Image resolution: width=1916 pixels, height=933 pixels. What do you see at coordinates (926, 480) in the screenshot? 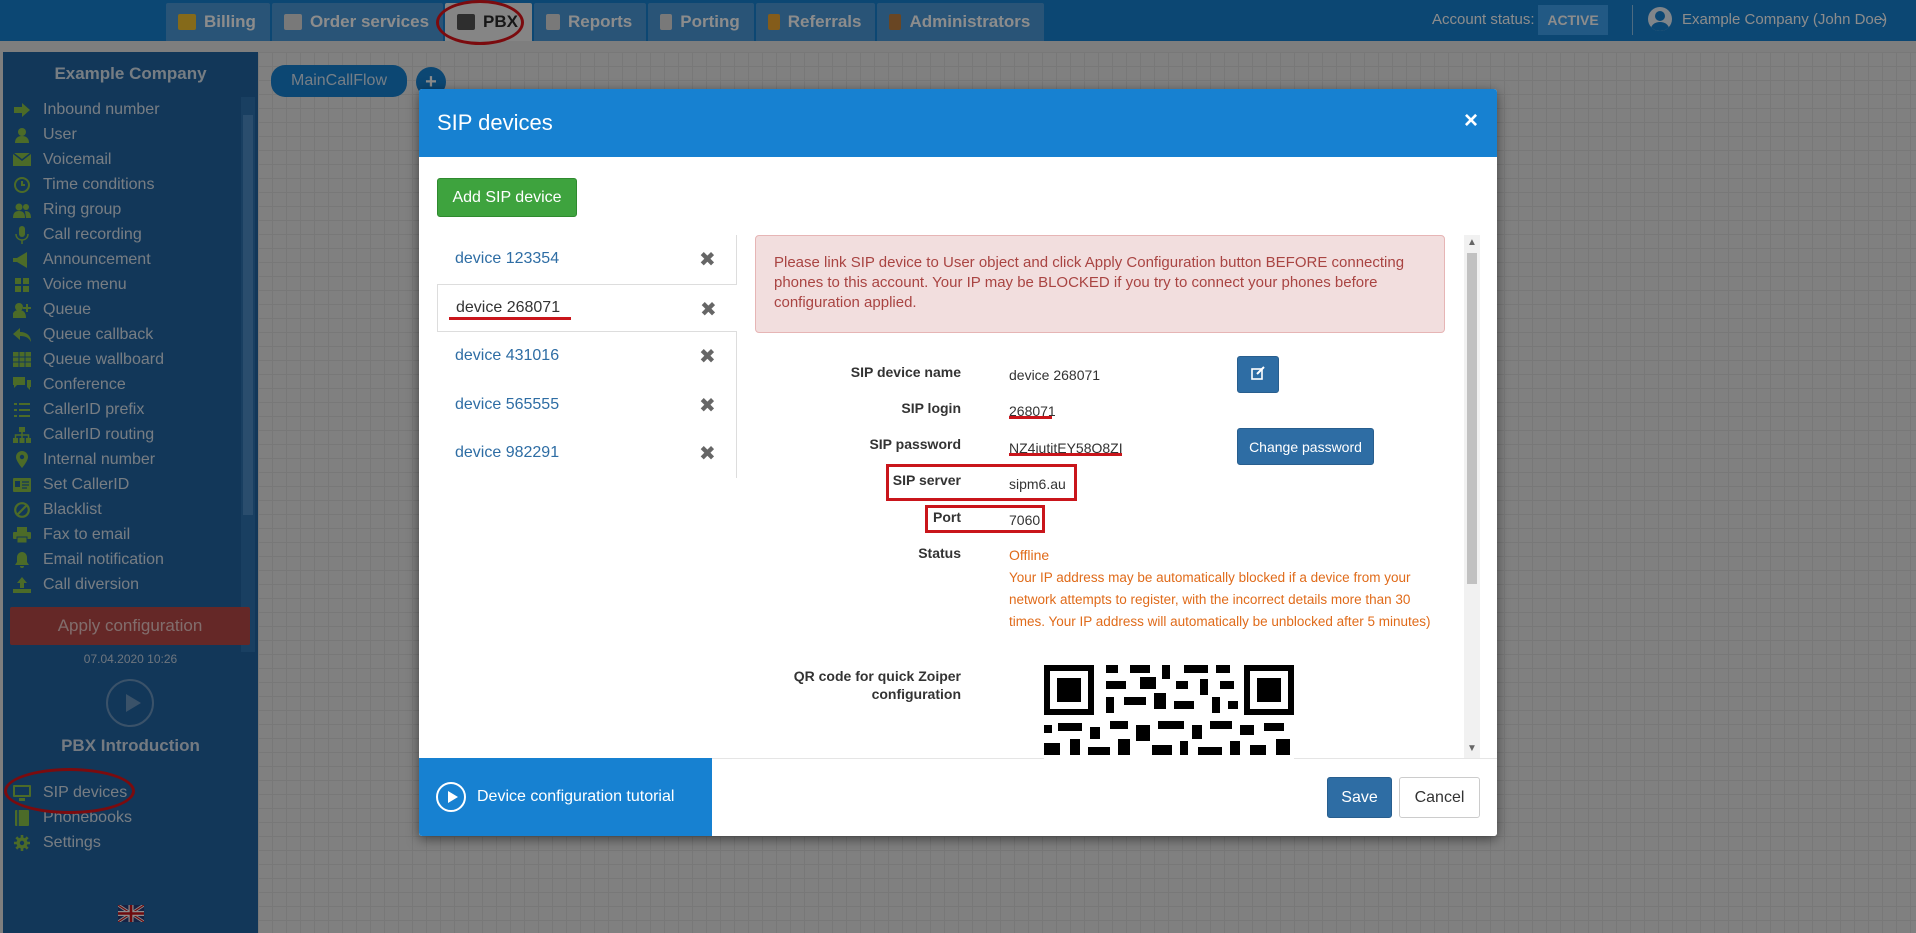
I see `sip-server-label: SIP server` at bounding box center [926, 480].